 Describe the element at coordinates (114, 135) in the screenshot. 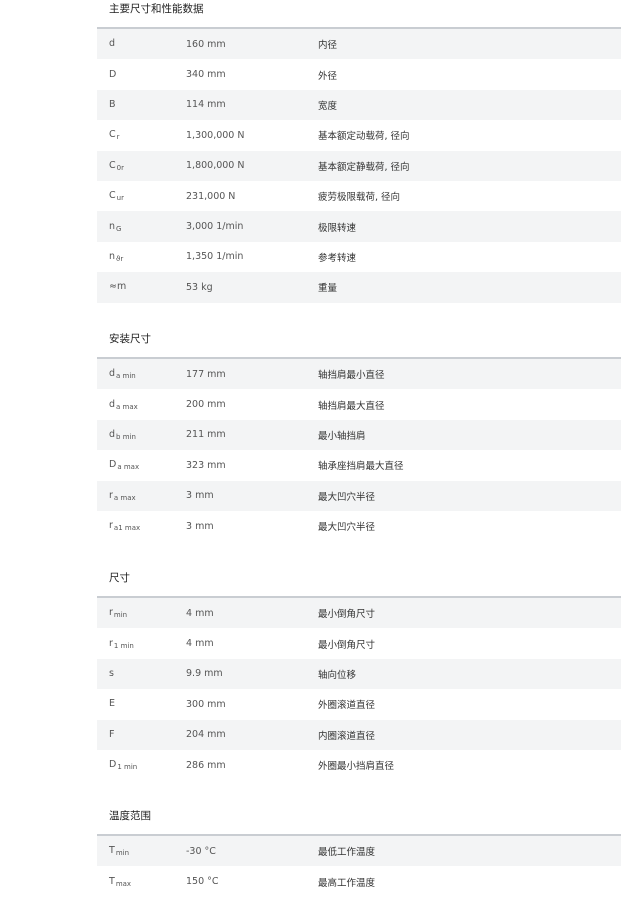

I see `symbol: Cr` at that location.